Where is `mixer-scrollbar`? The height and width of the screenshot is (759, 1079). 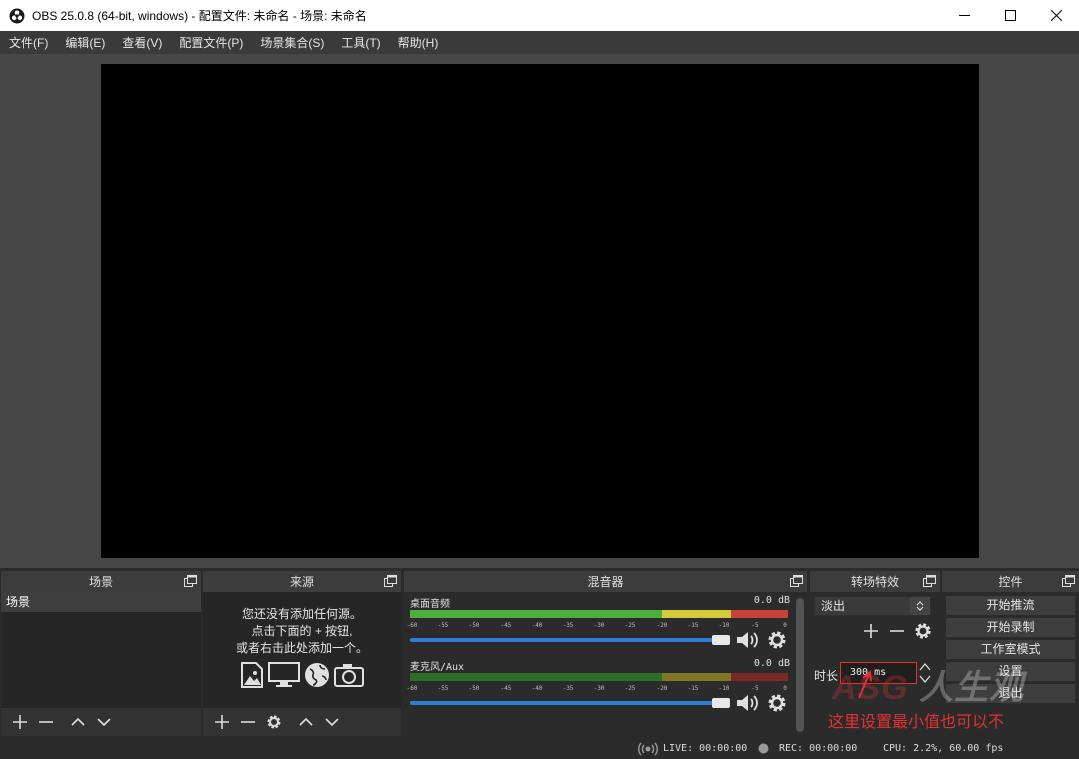
mixer-scrollbar is located at coordinates (800, 665).